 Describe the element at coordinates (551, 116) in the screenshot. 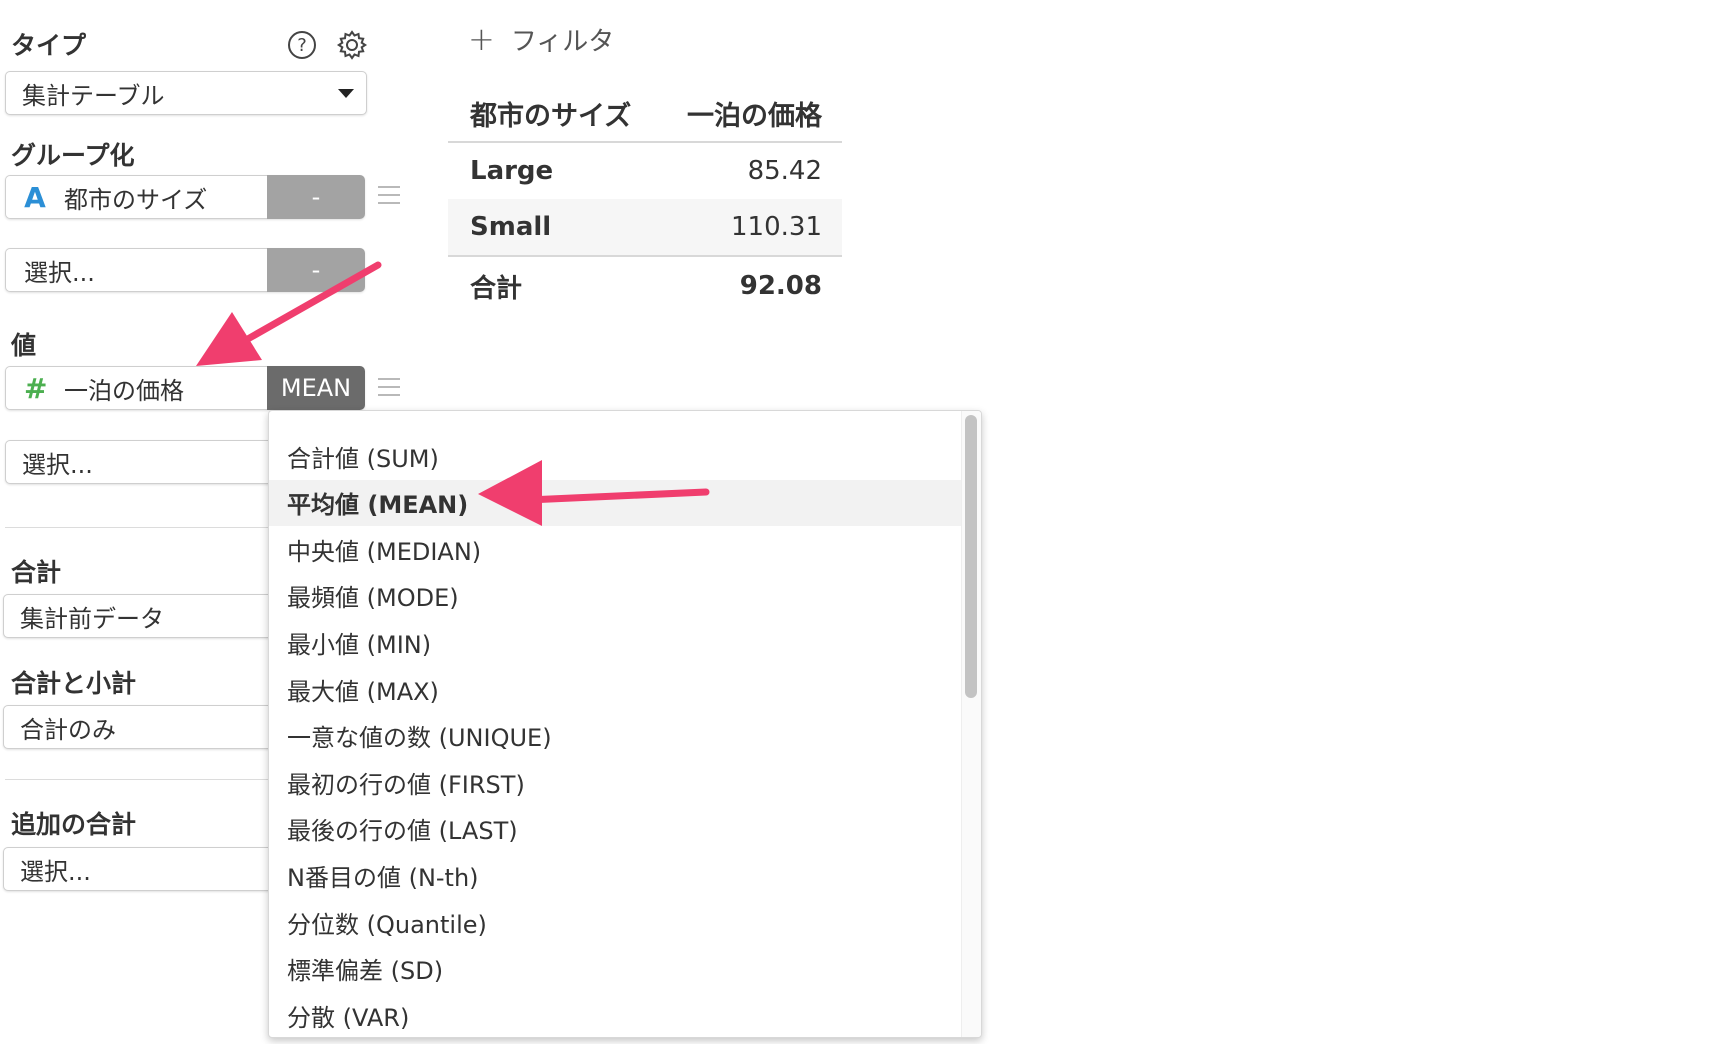

I see `column-header-city-size: 都市のサイズ` at that location.